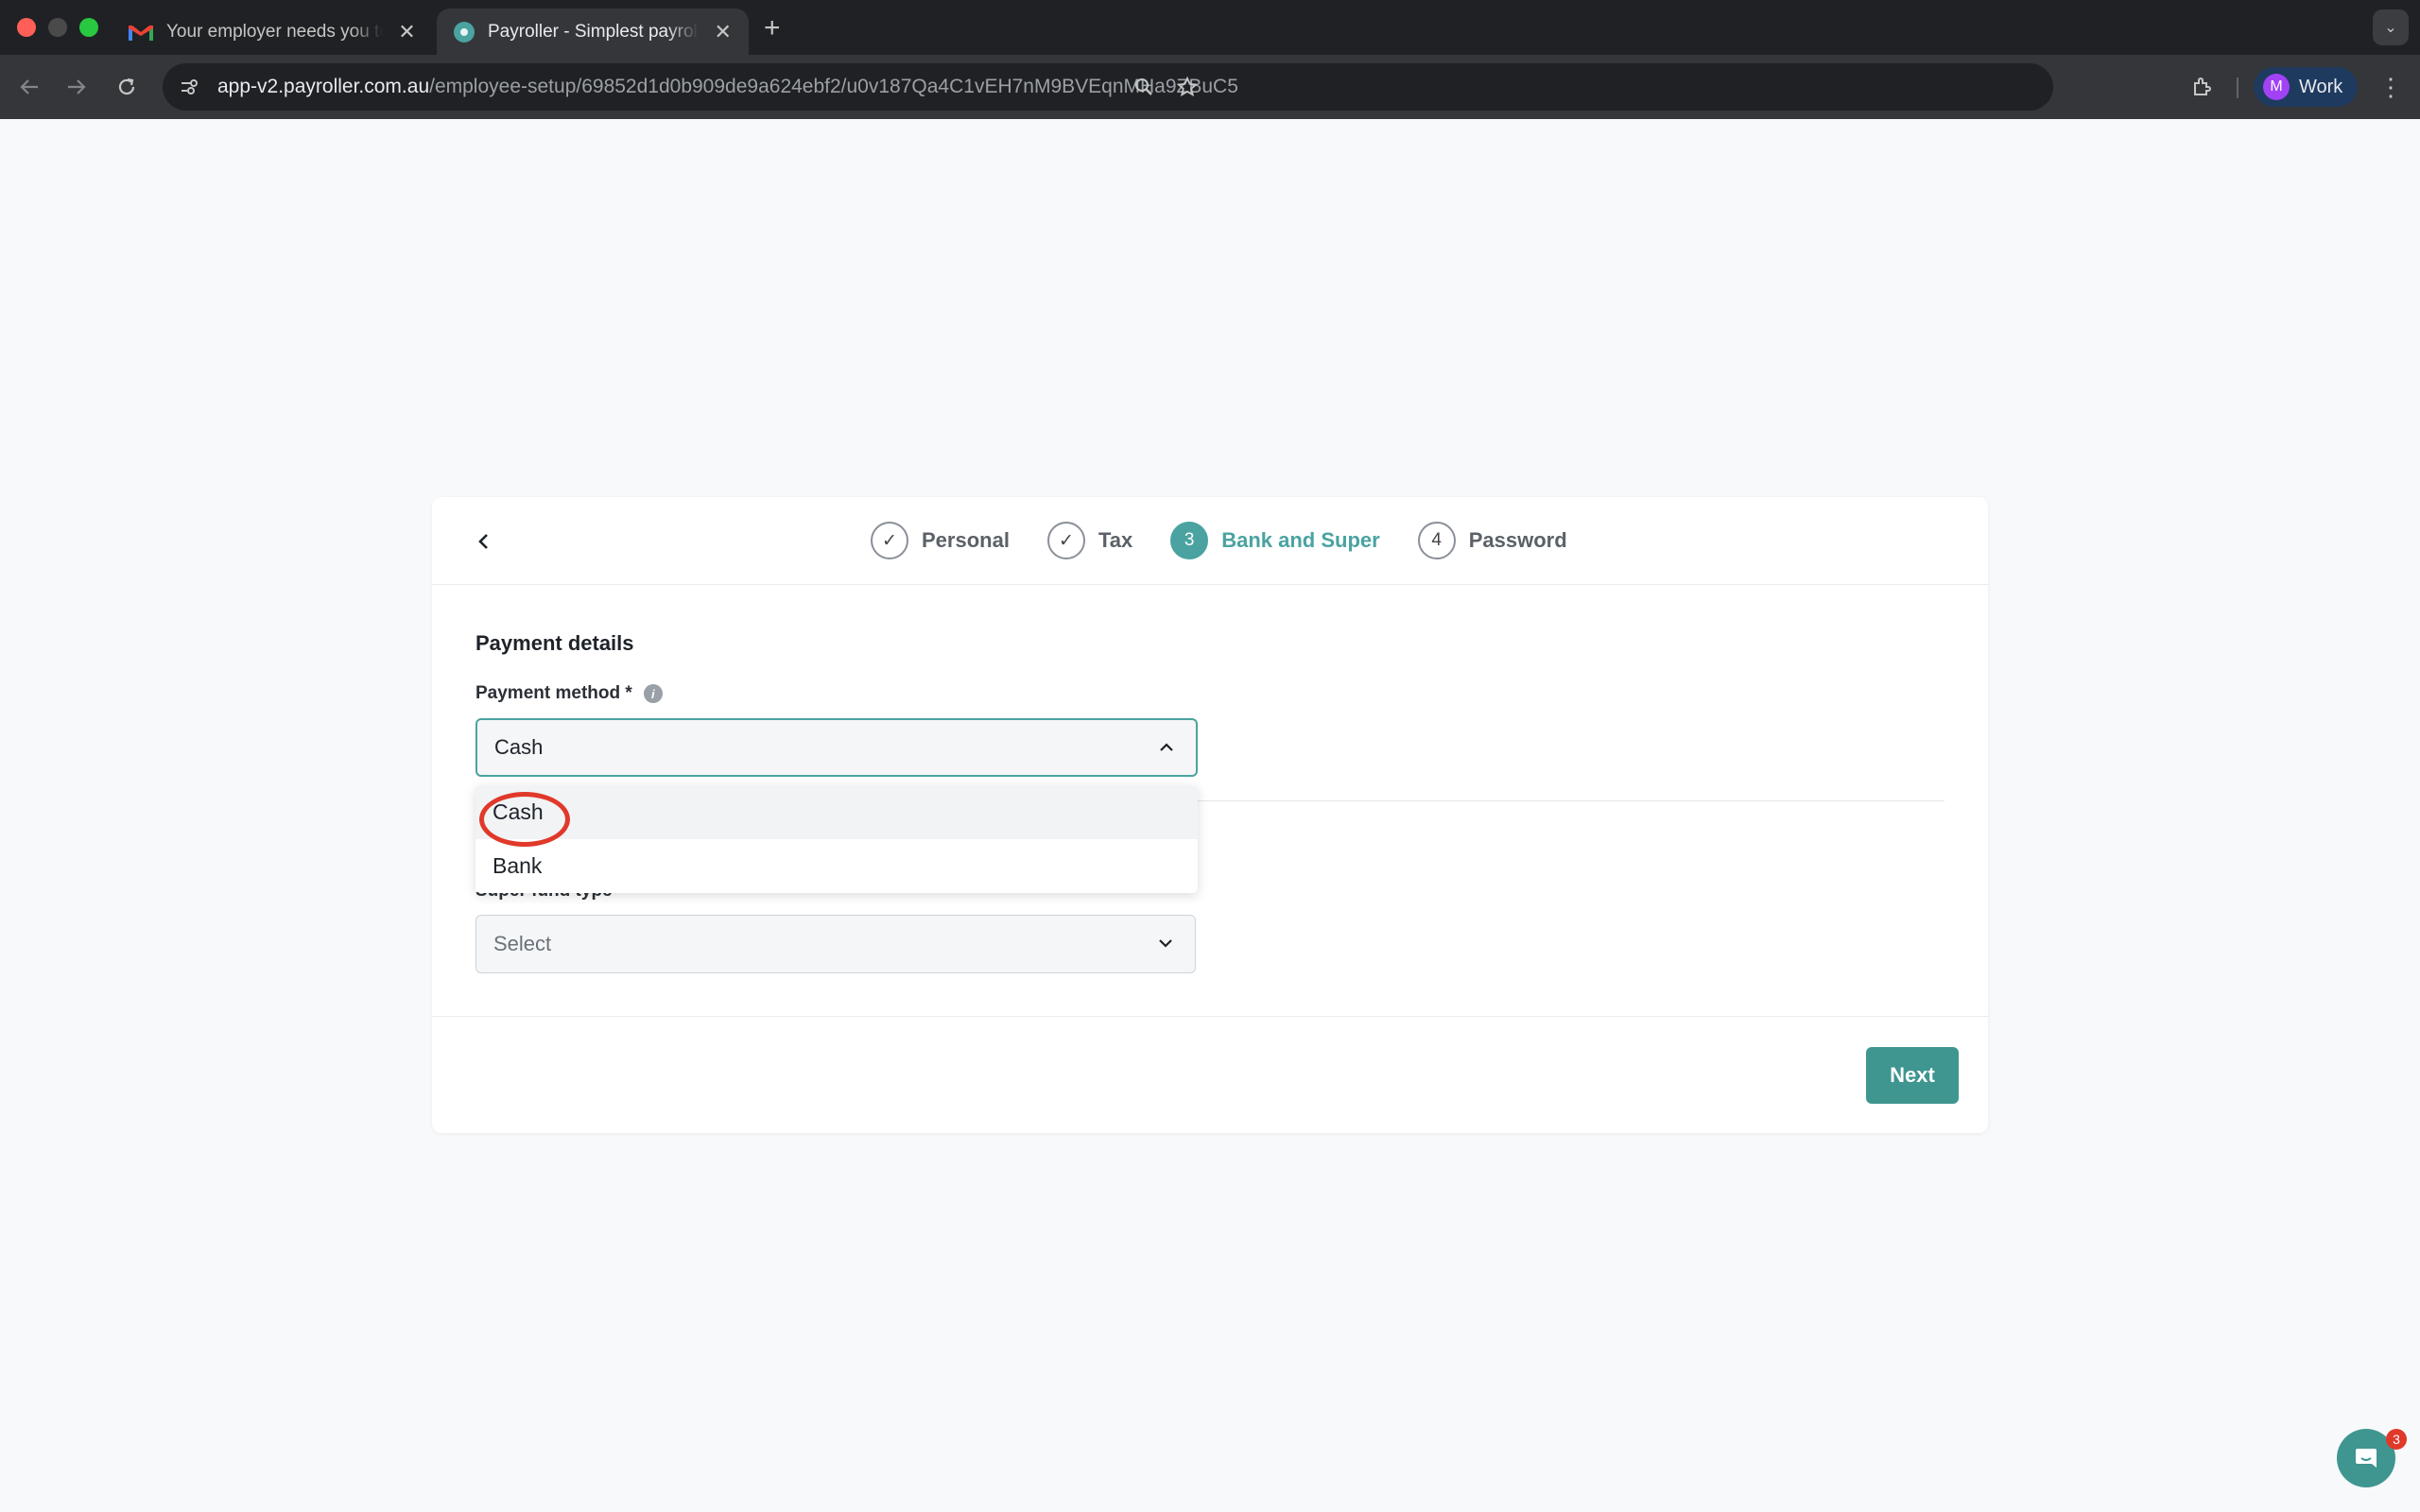  What do you see at coordinates (1189, 540) in the screenshot?
I see `step-number: 3` at bounding box center [1189, 540].